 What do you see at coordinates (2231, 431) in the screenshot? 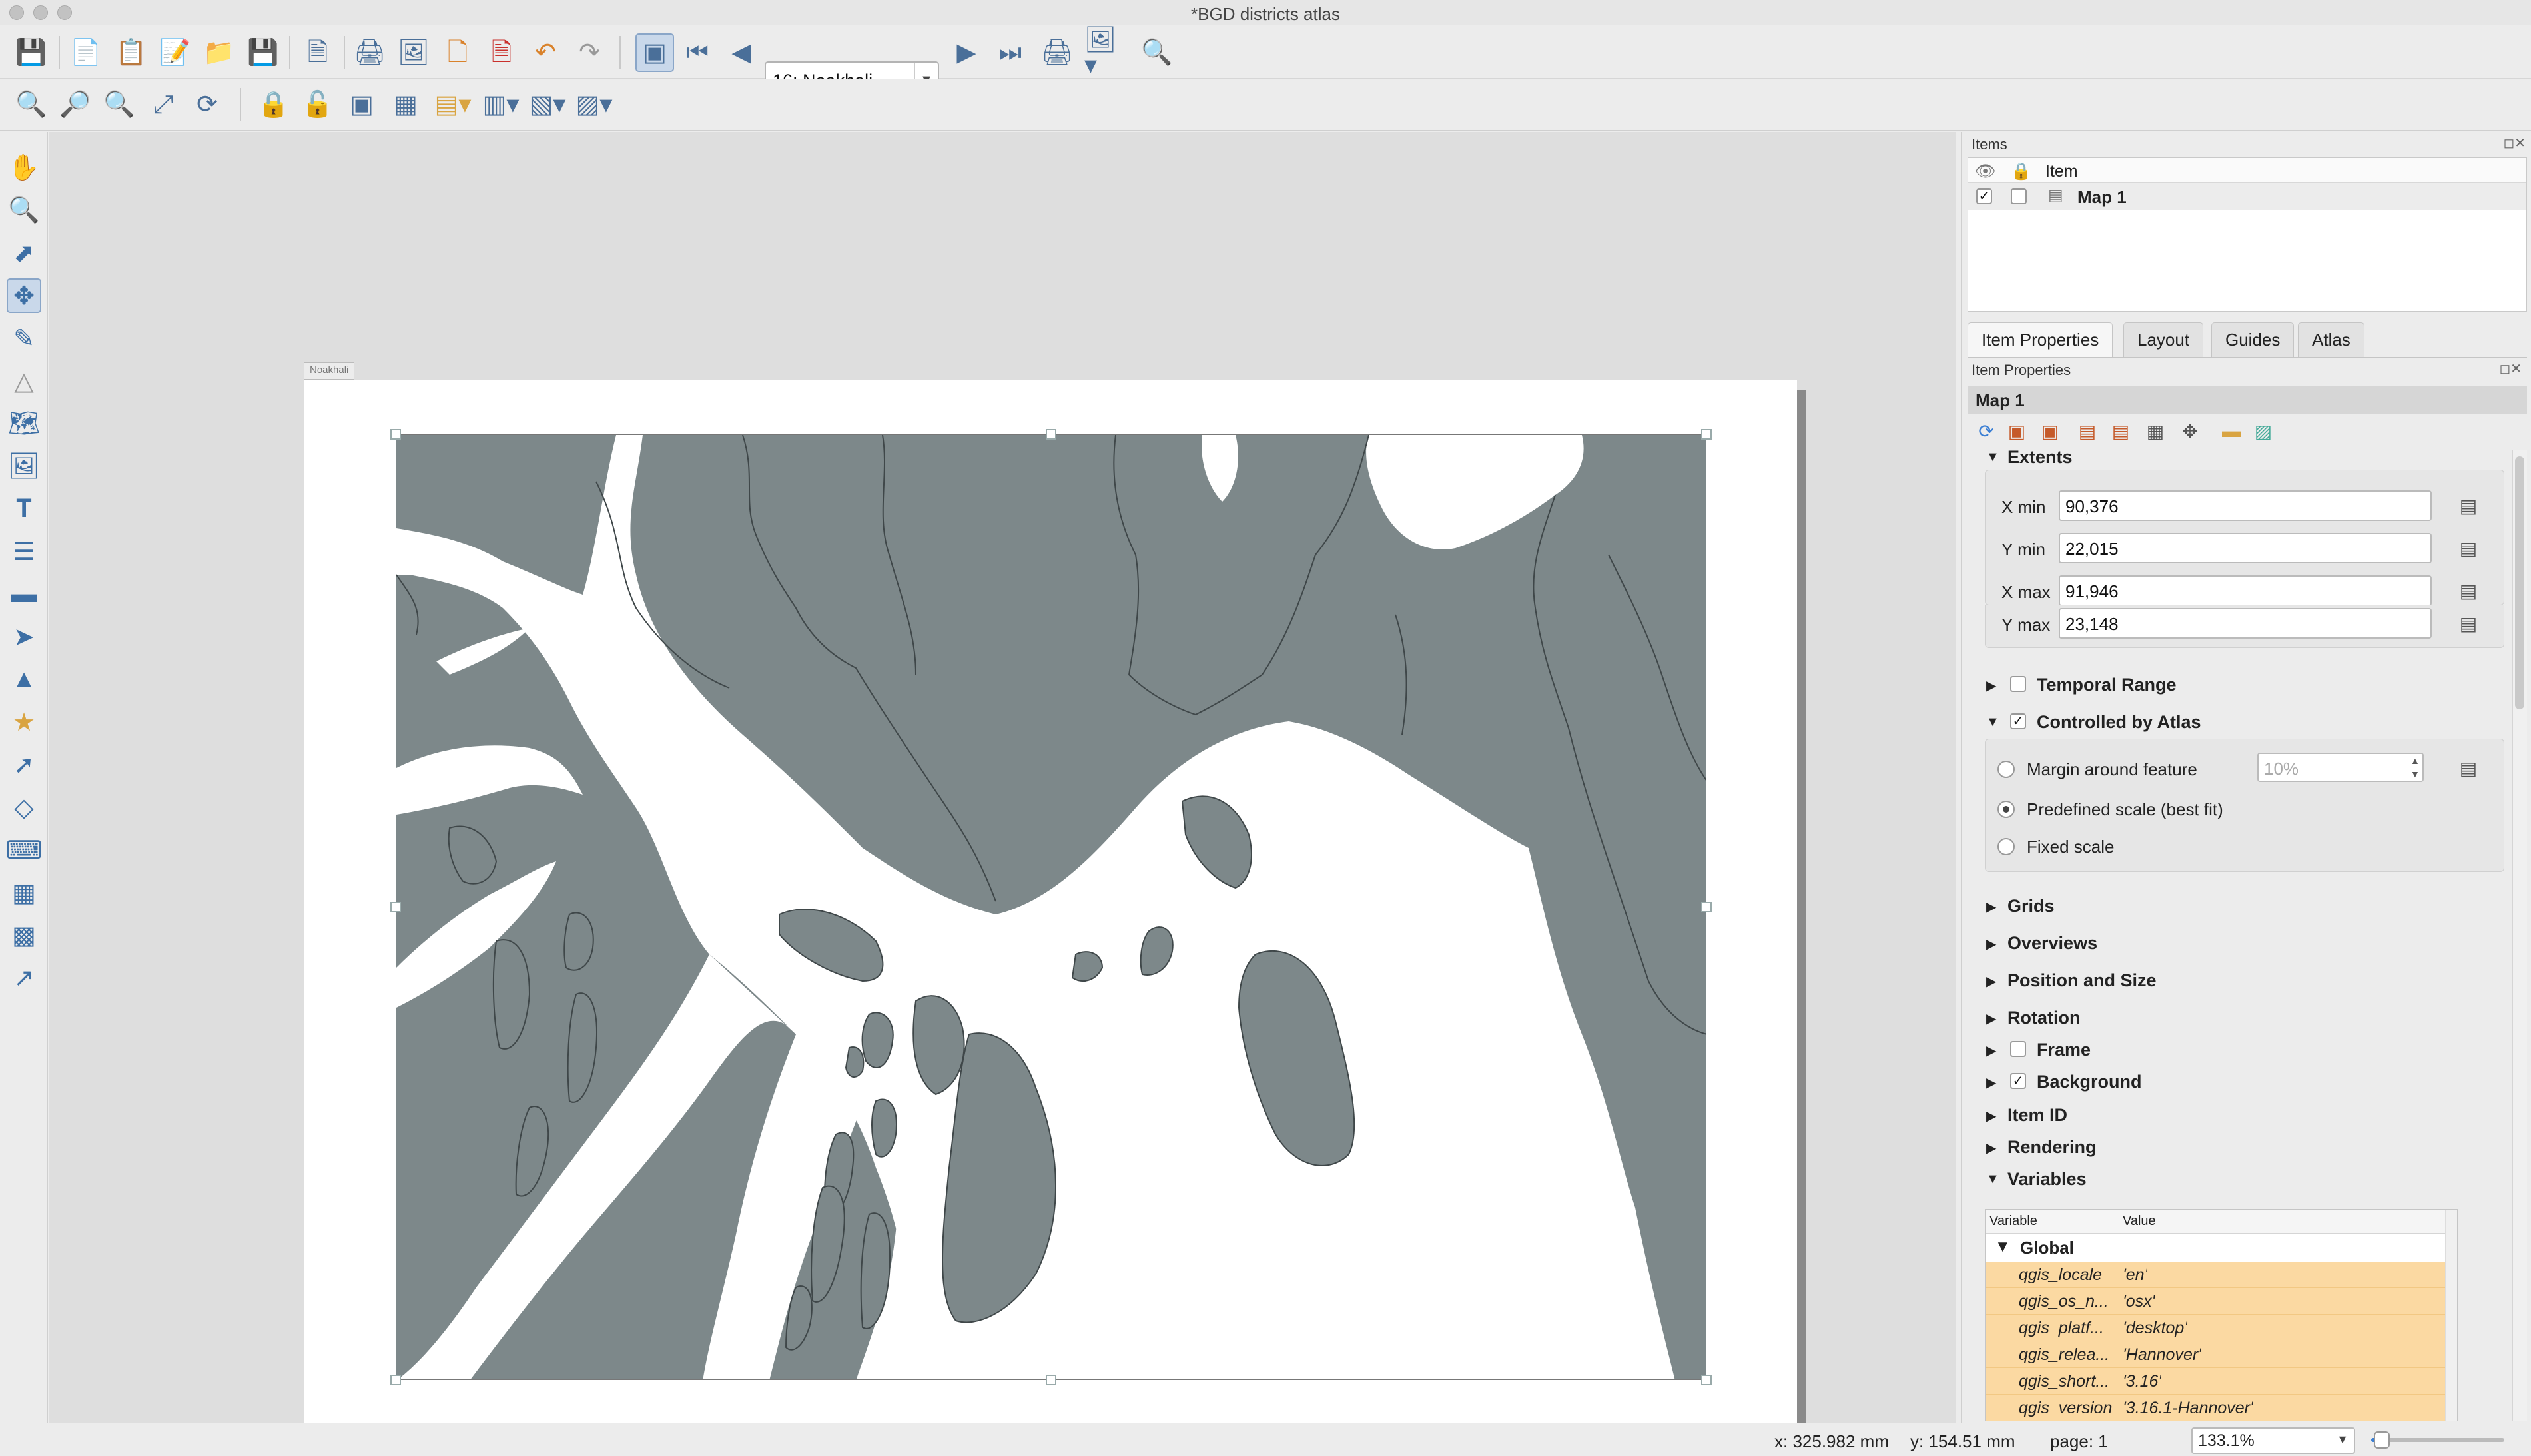
I see `label-settings-icon: ▬` at bounding box center [2231, 431].